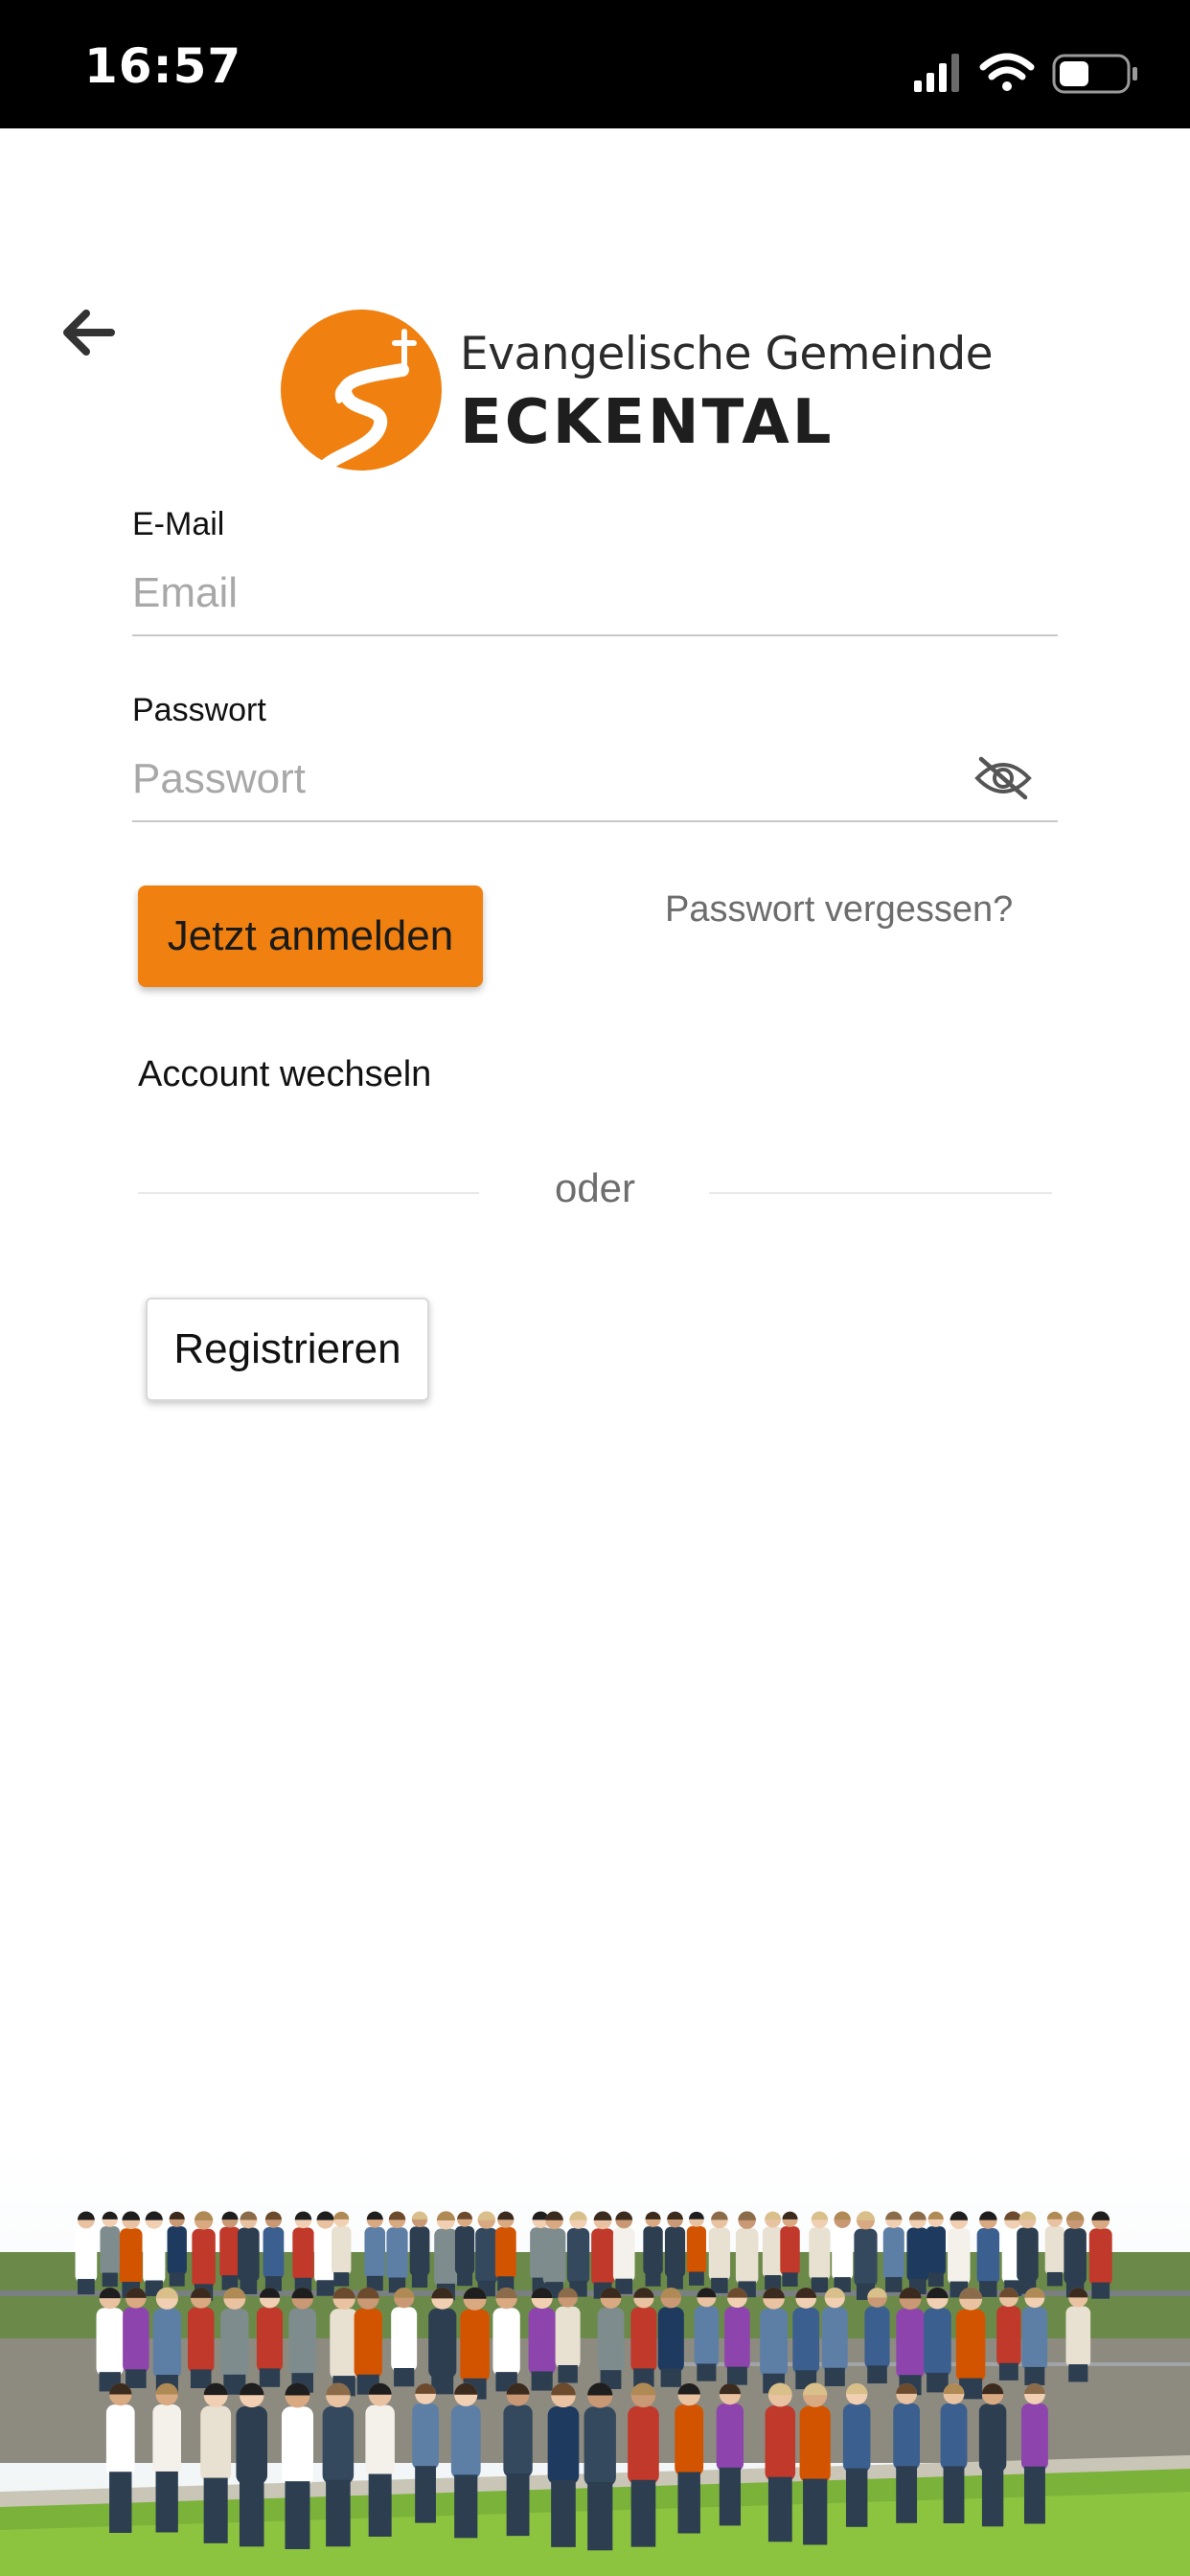 The image size is (1190, 2576). I want to click on email-underline, so click(595, 635).